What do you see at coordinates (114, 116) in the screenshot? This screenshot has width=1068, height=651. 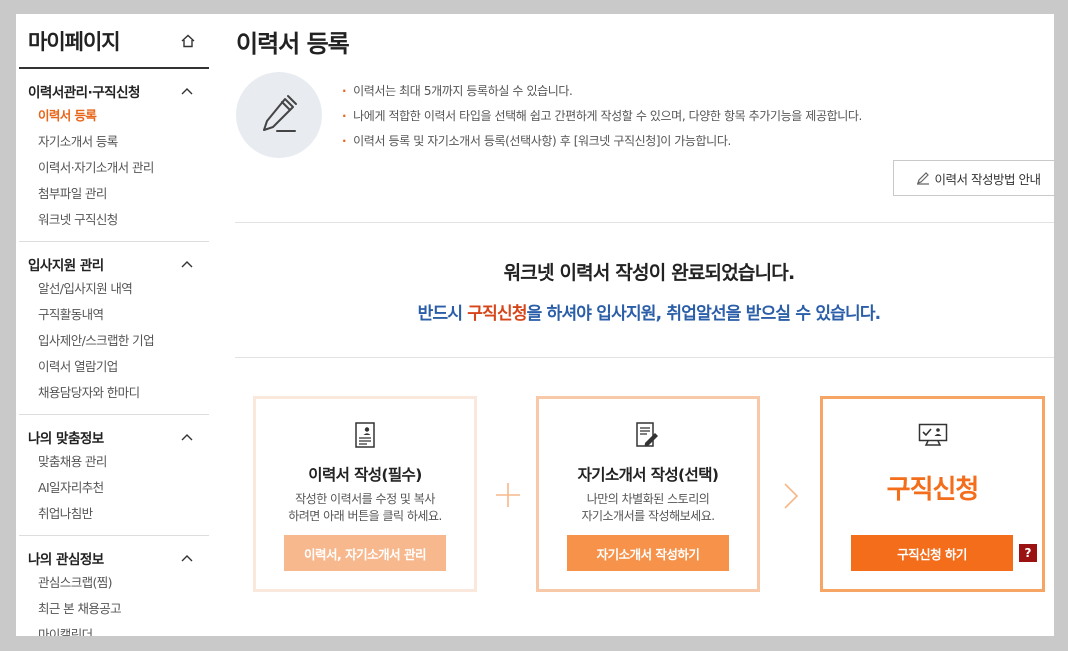 I see `sidebar-item-resume-register: 이력서 등록` at bounding box center [114, 116].